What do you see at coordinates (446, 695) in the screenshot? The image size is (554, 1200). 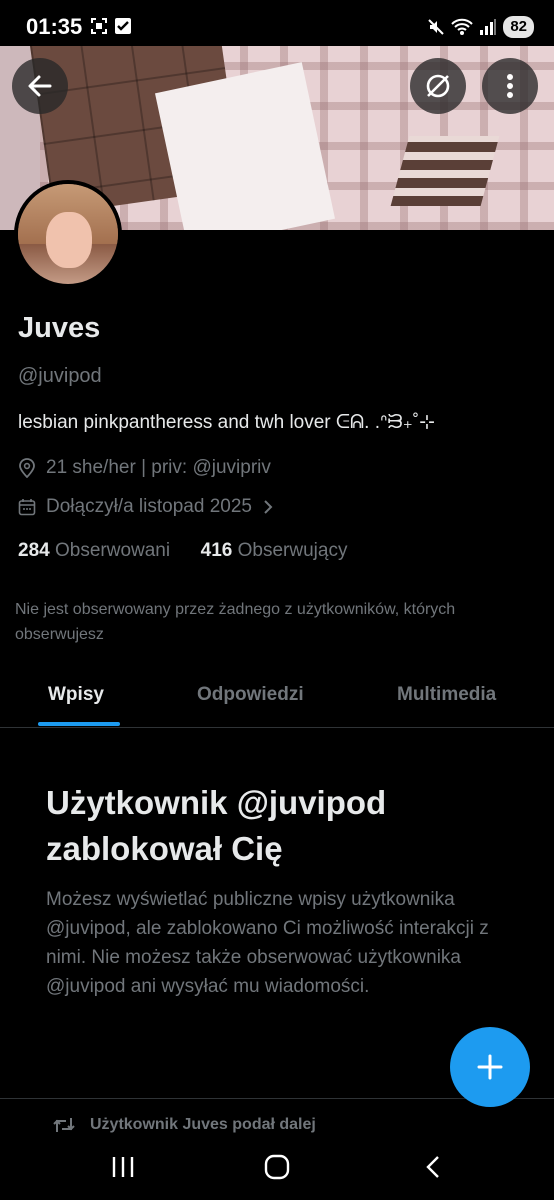 I see `tab-multimedia: Multimedia` at bounding box center [446, 695].